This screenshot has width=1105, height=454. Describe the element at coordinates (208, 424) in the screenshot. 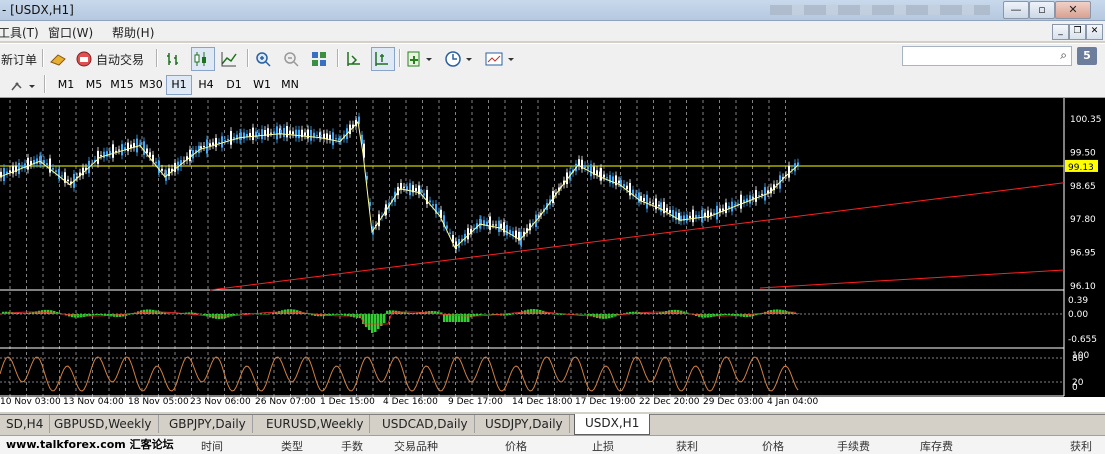

I see `chart-tab: GBPJPY,Daily` at that location.